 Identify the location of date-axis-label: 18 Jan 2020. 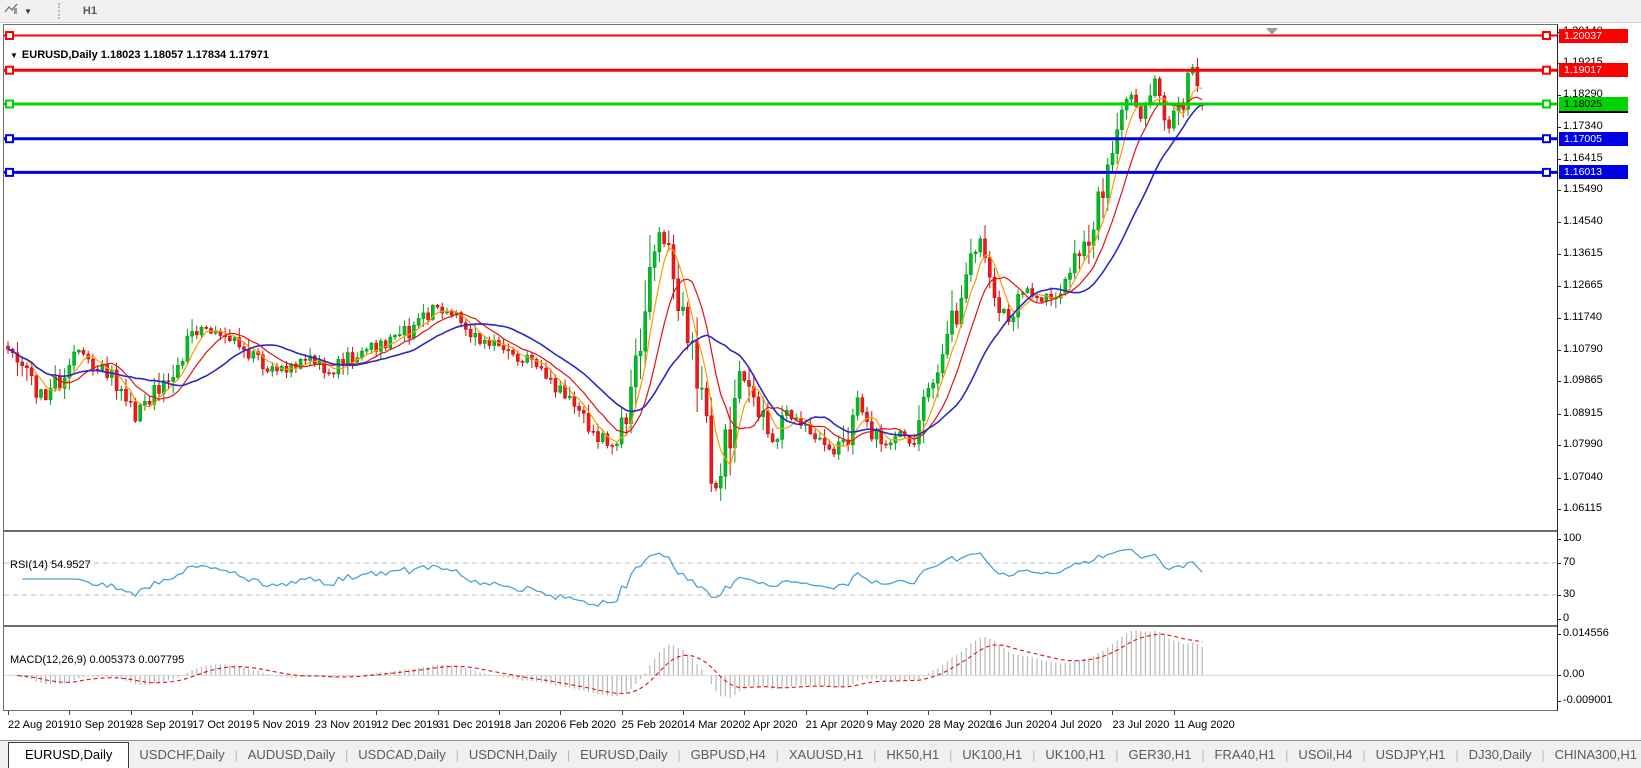
(529, 725).